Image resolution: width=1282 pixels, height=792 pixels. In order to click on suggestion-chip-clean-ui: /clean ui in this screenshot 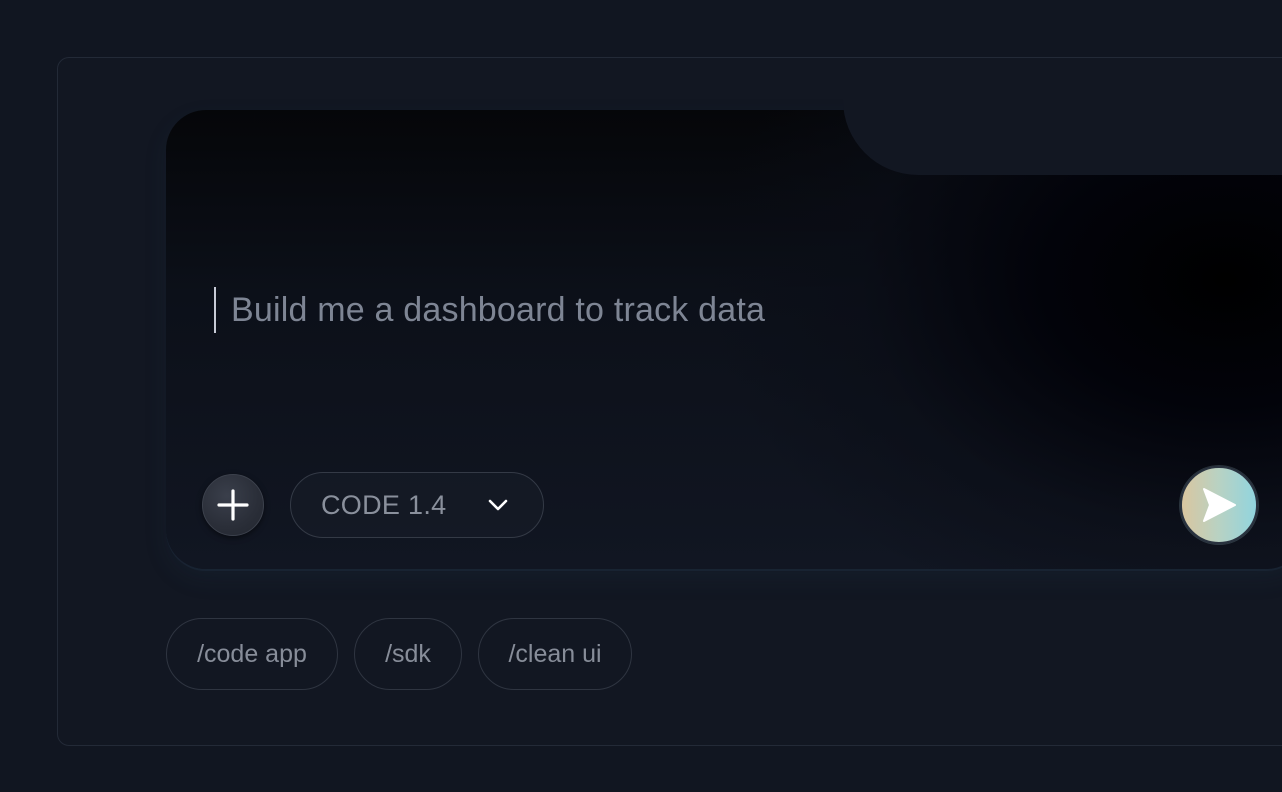, I will do `click(555, 654)`.